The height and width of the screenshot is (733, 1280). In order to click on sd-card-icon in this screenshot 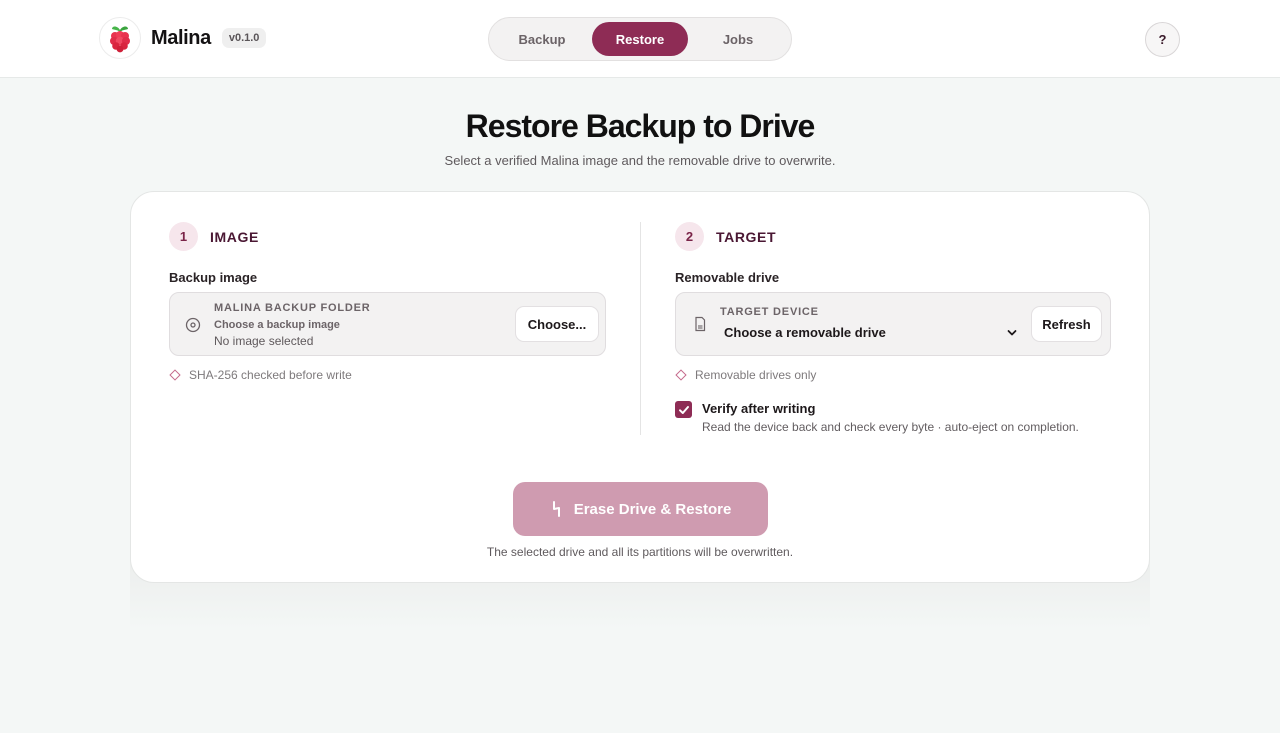, I will do `click(700, 324)`.